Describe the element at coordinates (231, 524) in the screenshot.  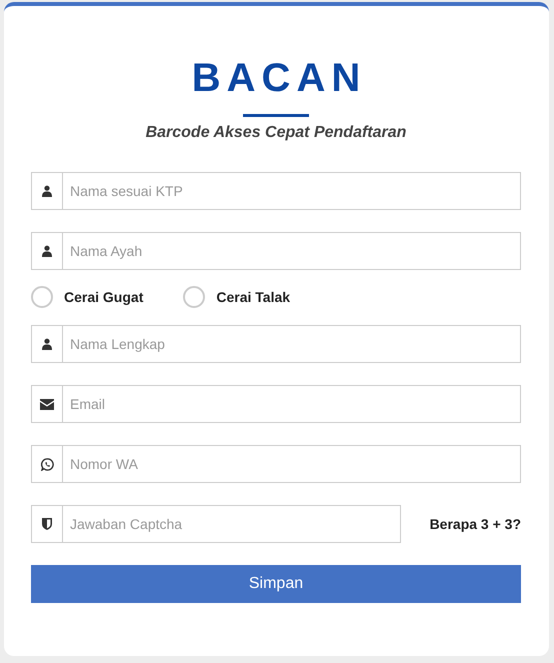
I see `input-field: Jawaban Captcha` at that location.